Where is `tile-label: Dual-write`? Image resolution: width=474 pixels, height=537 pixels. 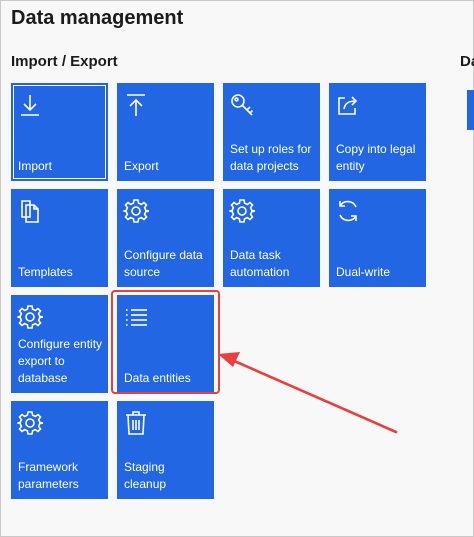 tile-label: Dual-write is located at coordinates (363, 272).